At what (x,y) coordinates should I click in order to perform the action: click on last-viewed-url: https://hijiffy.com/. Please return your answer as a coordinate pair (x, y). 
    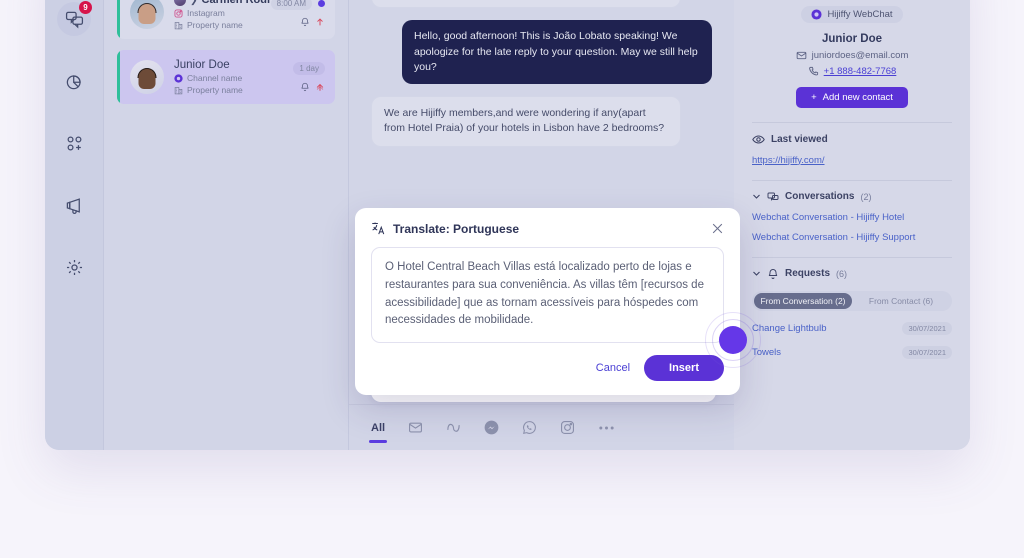
    Looking at the image, I should click on (852, 160).